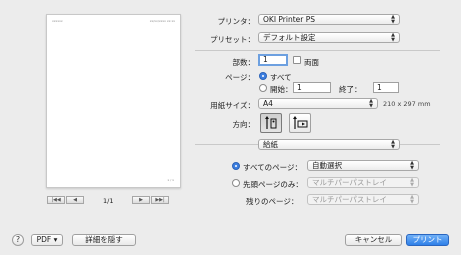 Image resolution: width=461 pixels, height=255 pixels. Describe the element at coordinates (311, 62) in the screenshot. I see `duplex-label: 両面` at that location.